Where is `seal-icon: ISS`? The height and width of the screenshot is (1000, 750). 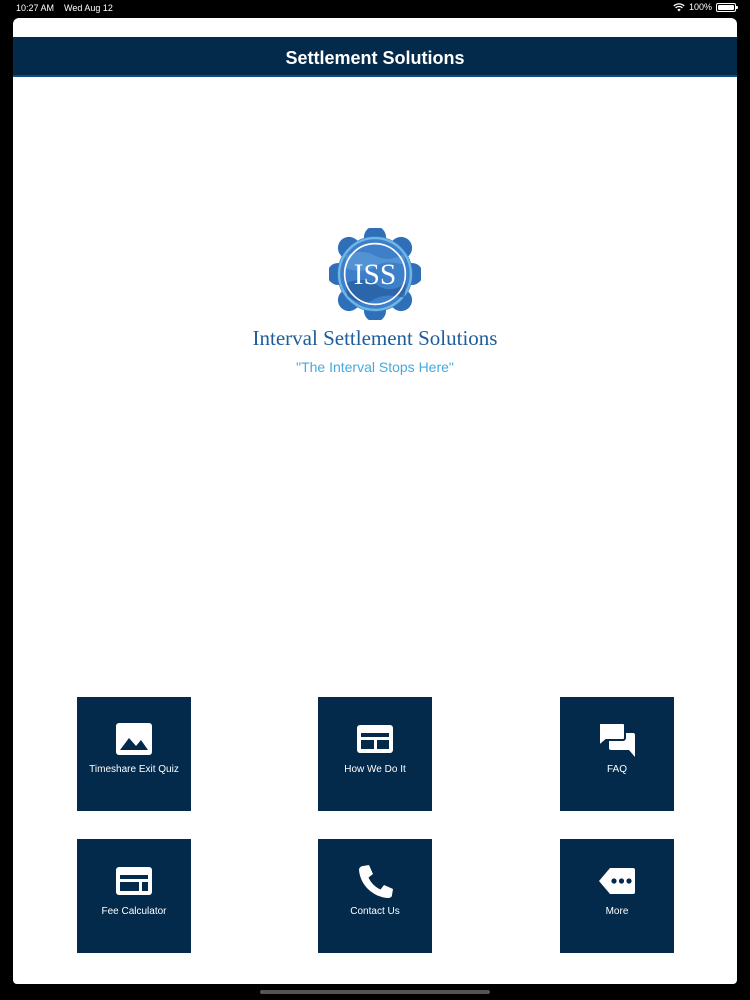 seal-icon: ISS is located at coordinates (375, 274).